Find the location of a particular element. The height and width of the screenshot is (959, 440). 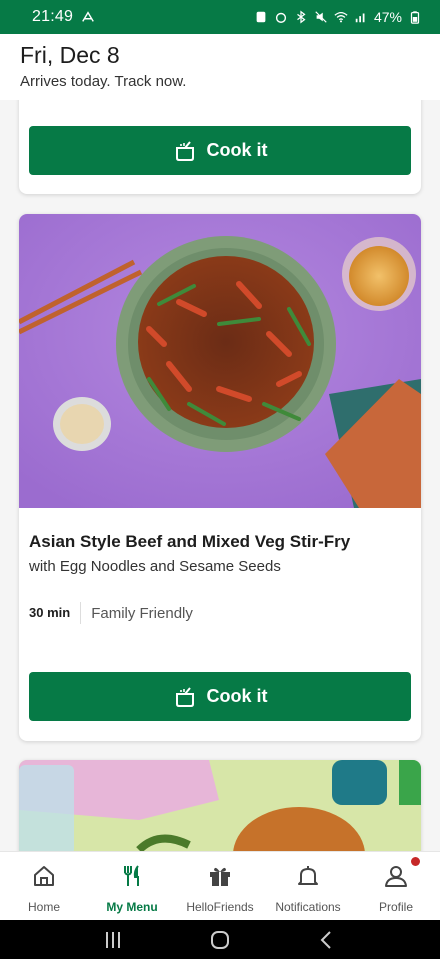

nav-label: Profile is located at coordinates (395, 907).